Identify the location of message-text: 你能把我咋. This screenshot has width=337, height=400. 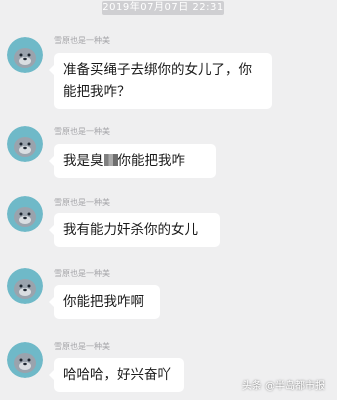
(151, 161).